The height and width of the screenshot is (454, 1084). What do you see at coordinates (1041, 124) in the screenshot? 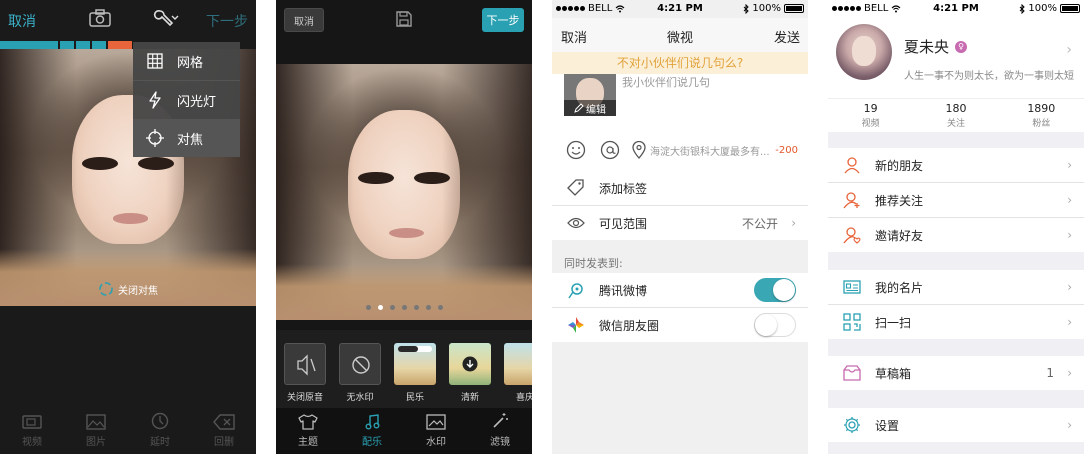
I see `stat-label: 粉丝` at bounding box center [1041, 124].